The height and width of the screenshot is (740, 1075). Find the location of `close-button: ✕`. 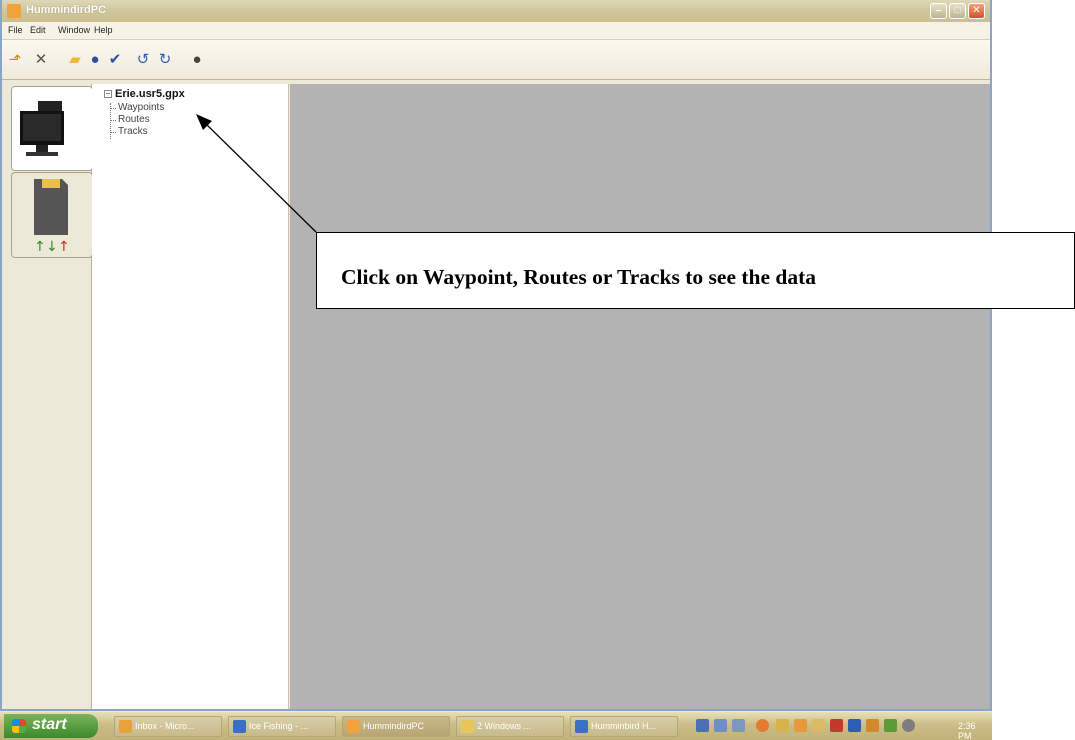

close-button: ✕ is located at coordinates (976, 11).